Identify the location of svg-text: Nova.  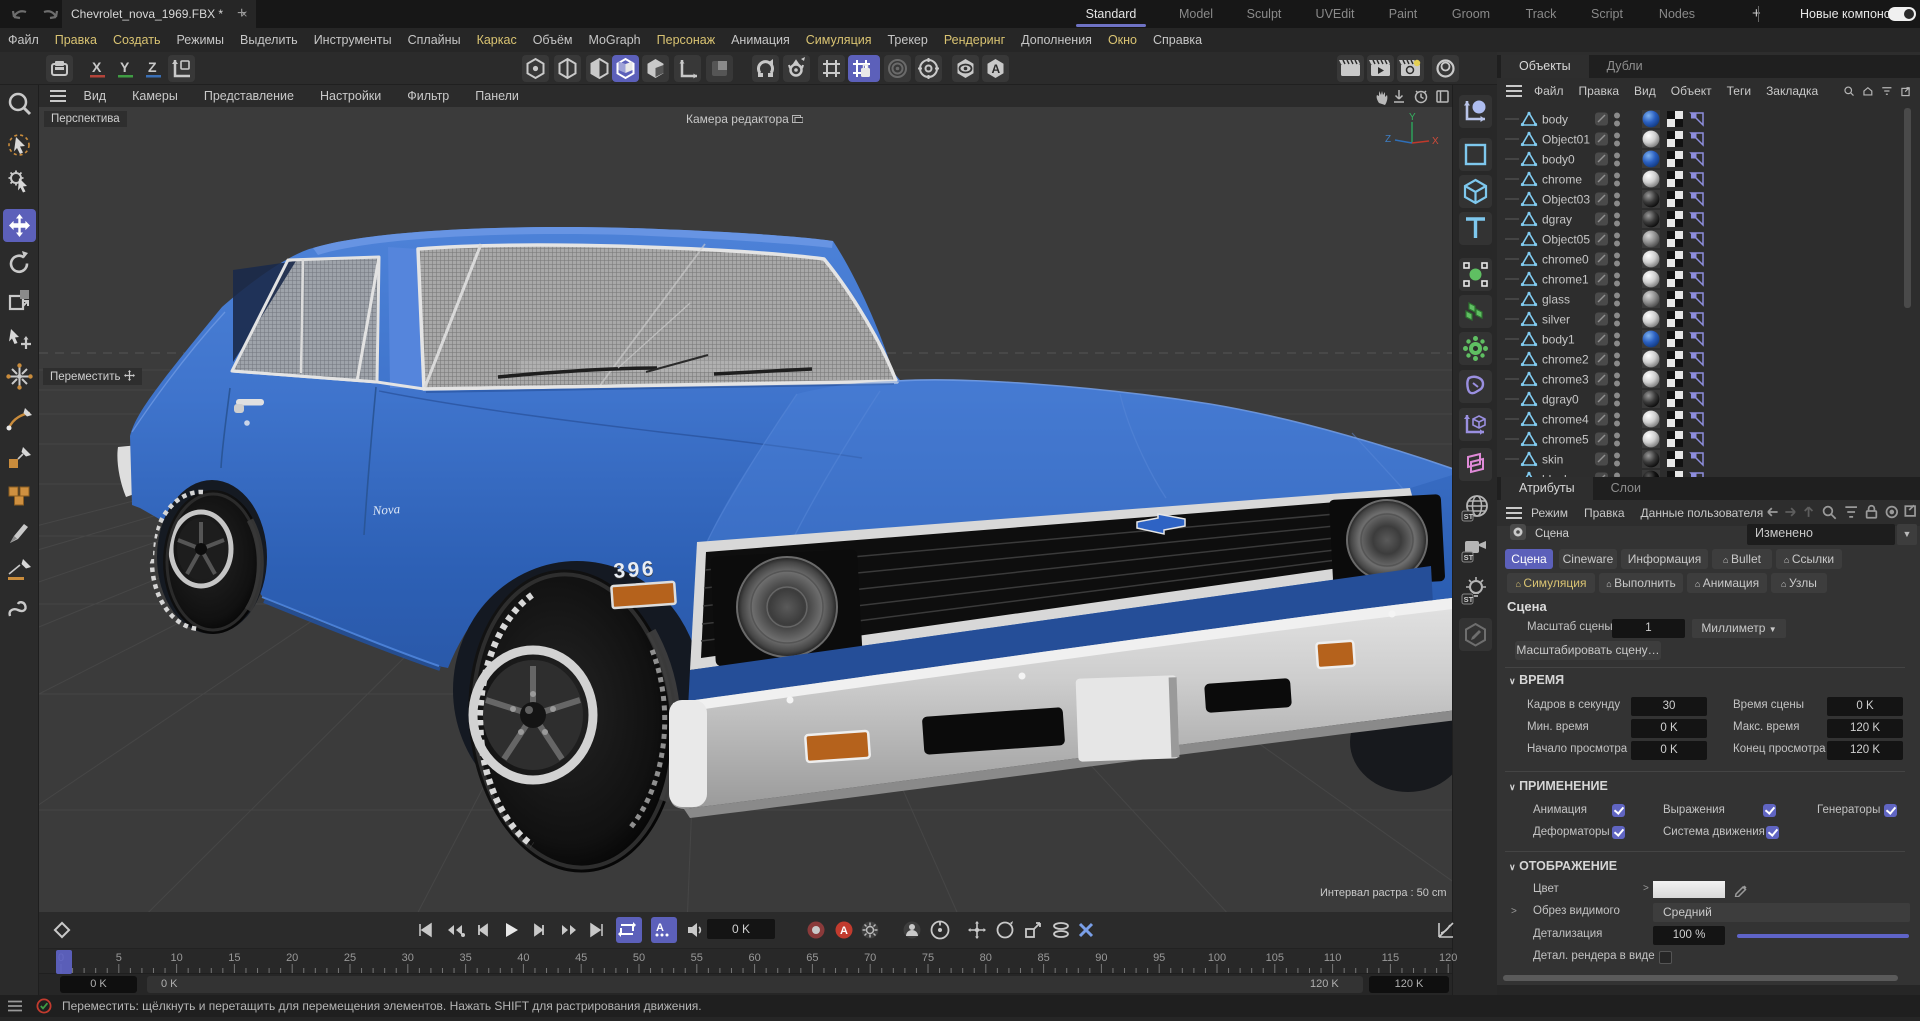
(386, 509).